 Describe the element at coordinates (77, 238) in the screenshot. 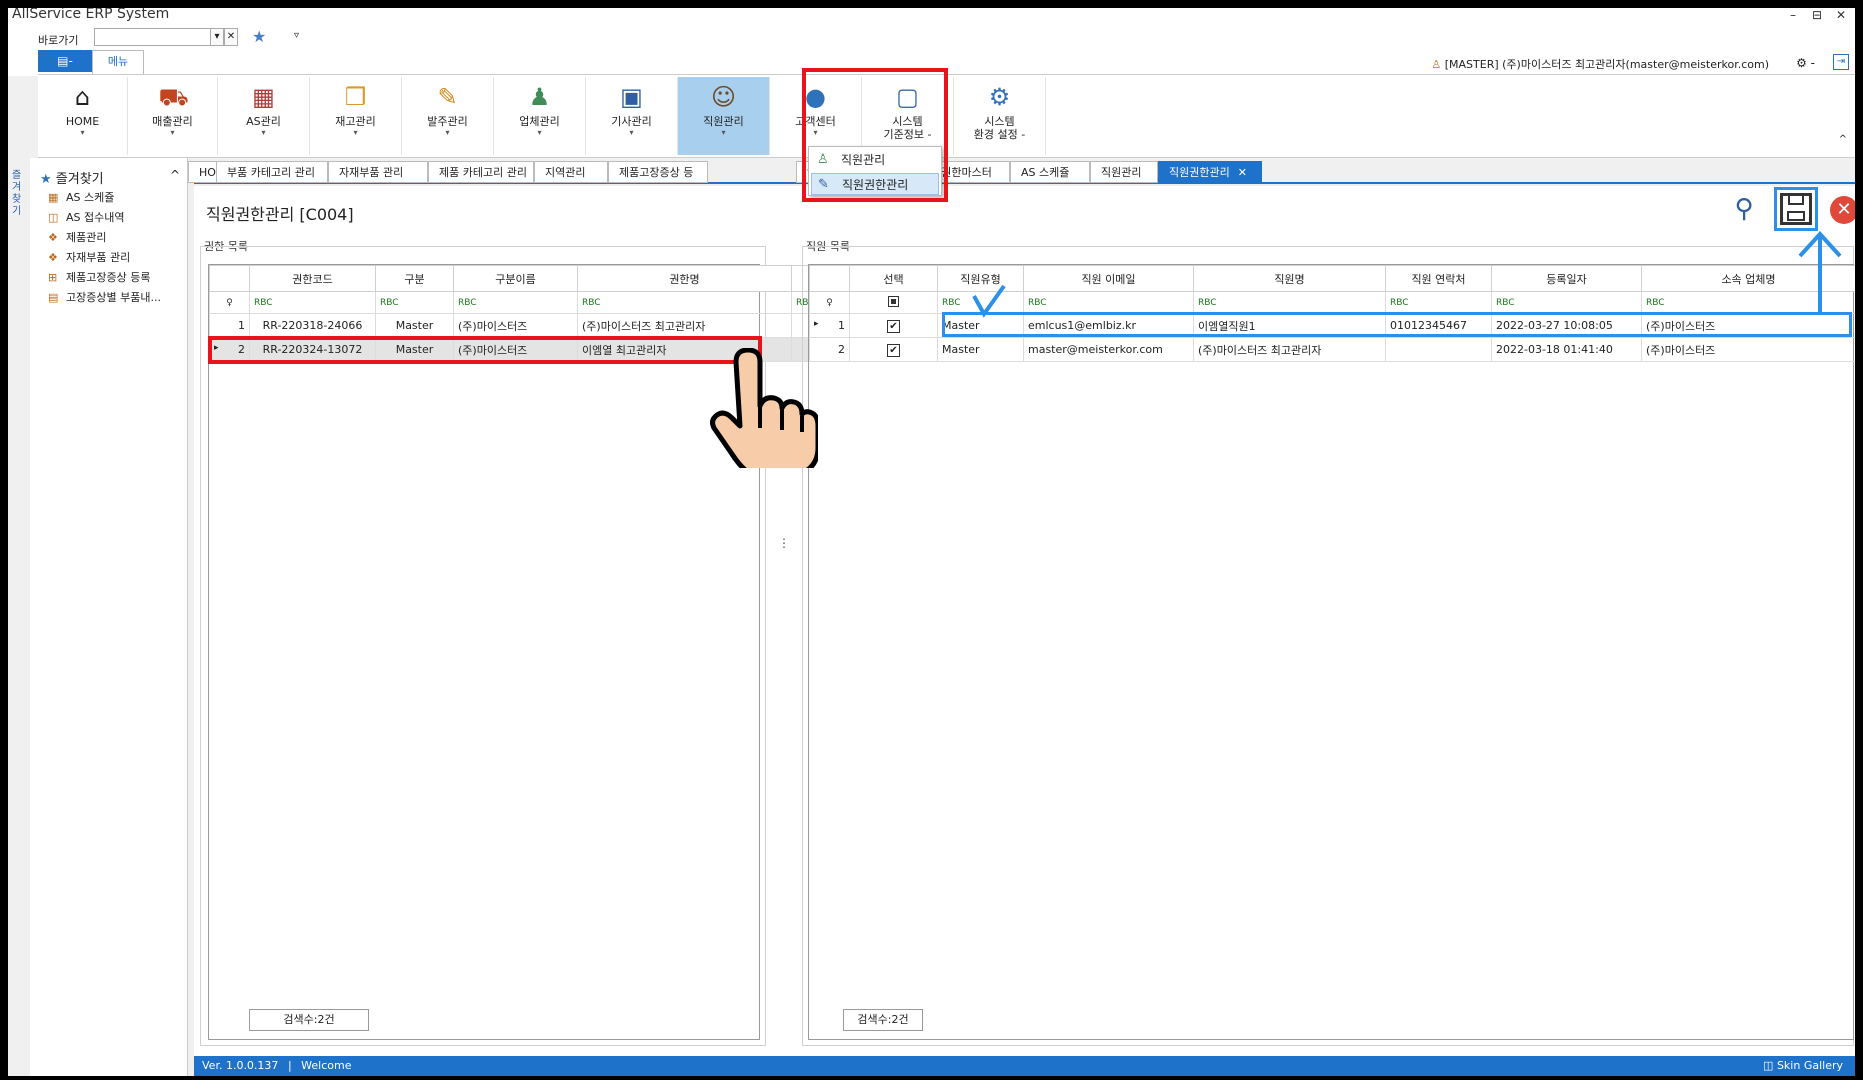

I see `favorite-item: ❖ 제품관리` at that location.